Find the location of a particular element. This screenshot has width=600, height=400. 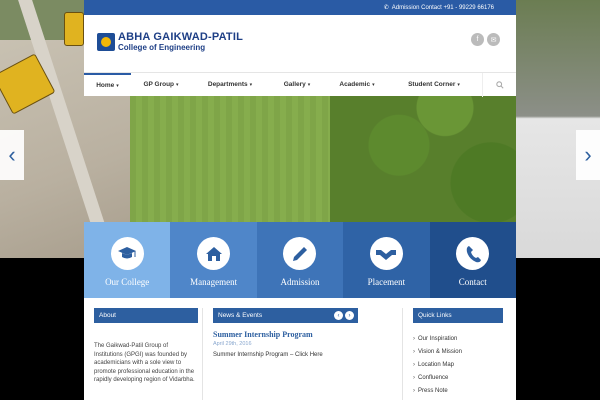

facebook-icon: f is located at coordinates (477, 39).